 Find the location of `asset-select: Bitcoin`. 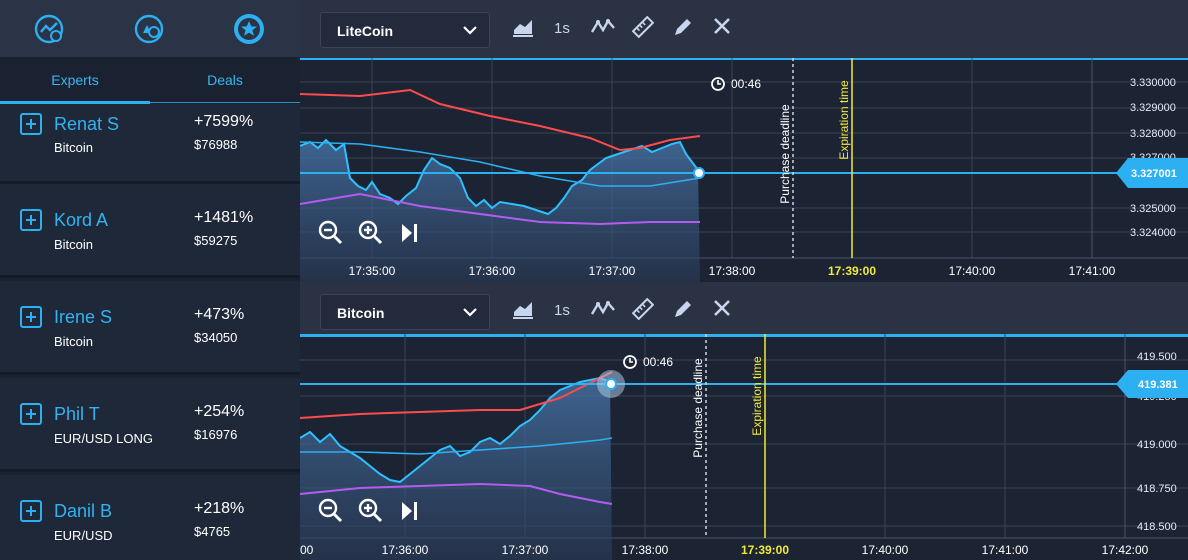

asset-select: Bitcoin is located at coordinates (405, 312).